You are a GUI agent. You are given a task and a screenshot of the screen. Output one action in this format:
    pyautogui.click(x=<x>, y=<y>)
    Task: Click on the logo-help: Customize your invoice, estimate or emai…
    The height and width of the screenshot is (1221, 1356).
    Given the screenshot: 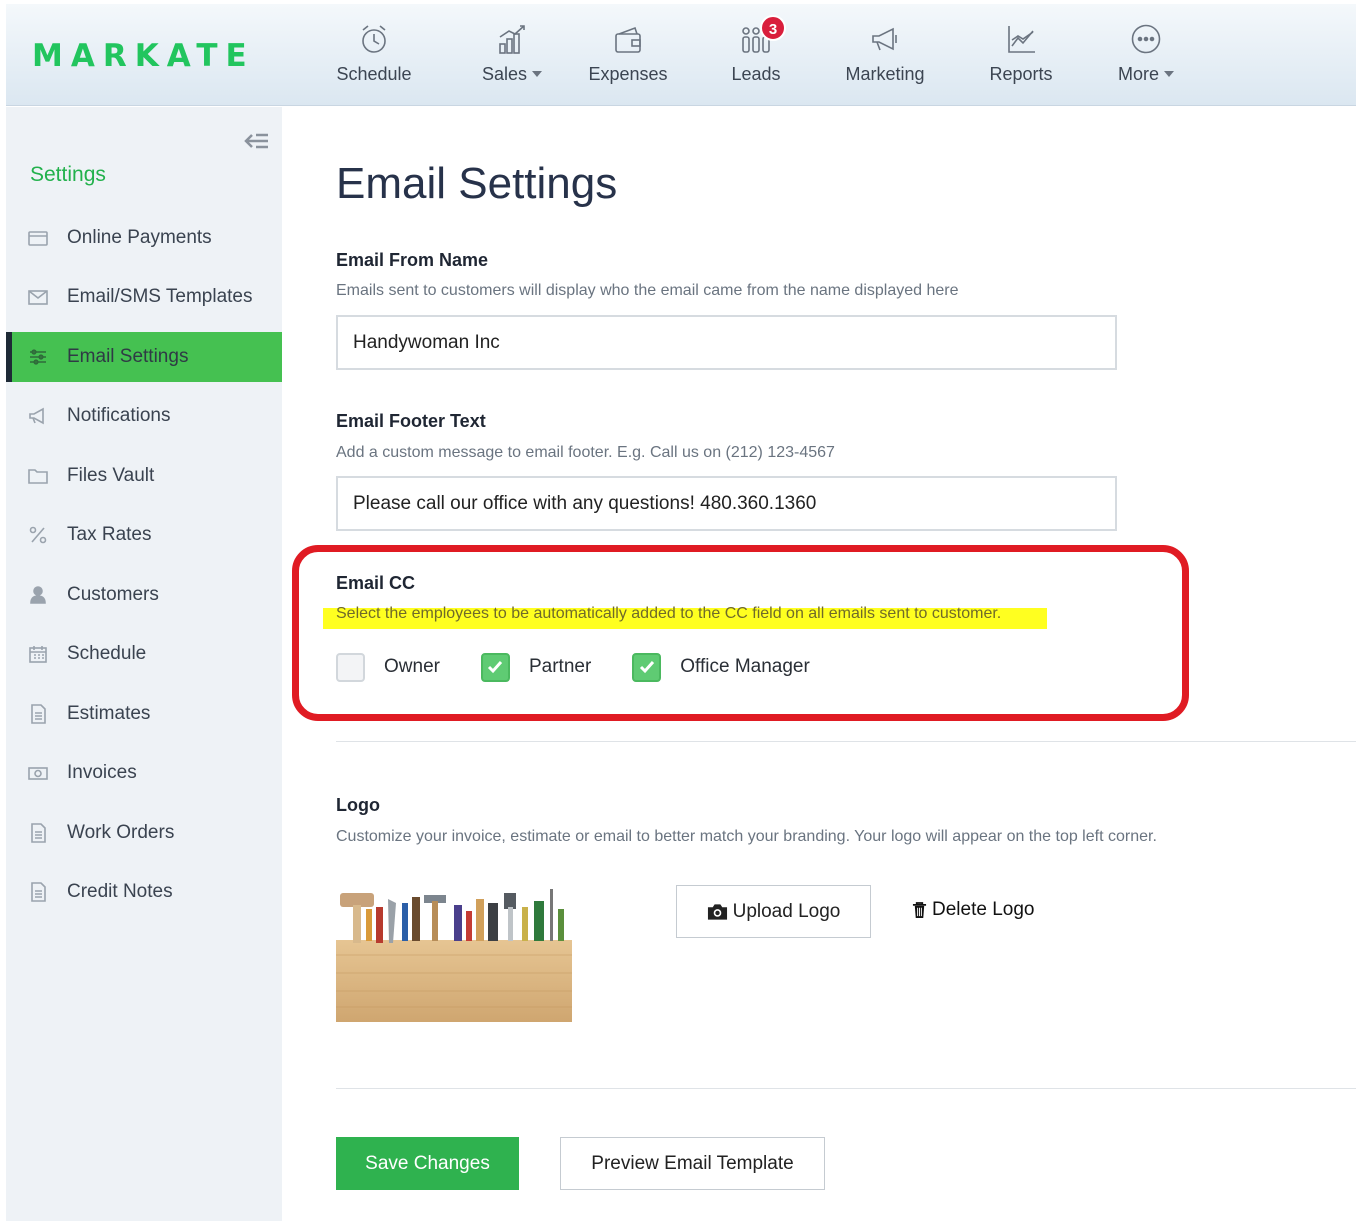 What is the action you would take?
    pyautogui.click(x=746, y=836)
    